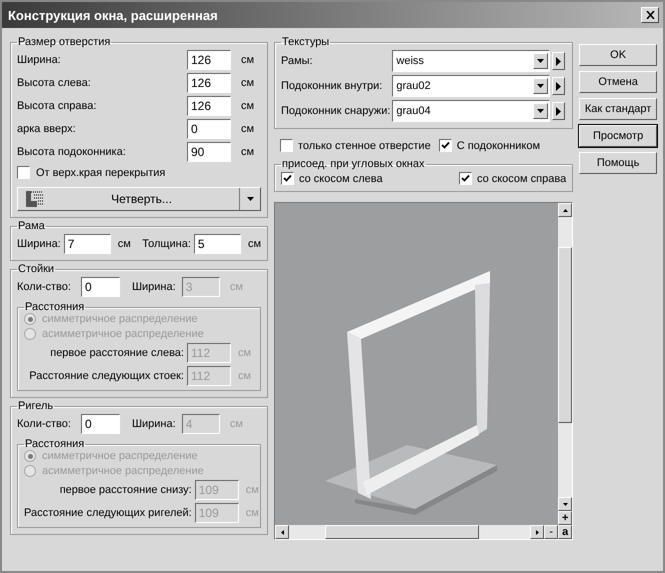  I want to click on scroll-up-button, so click(565, 210).